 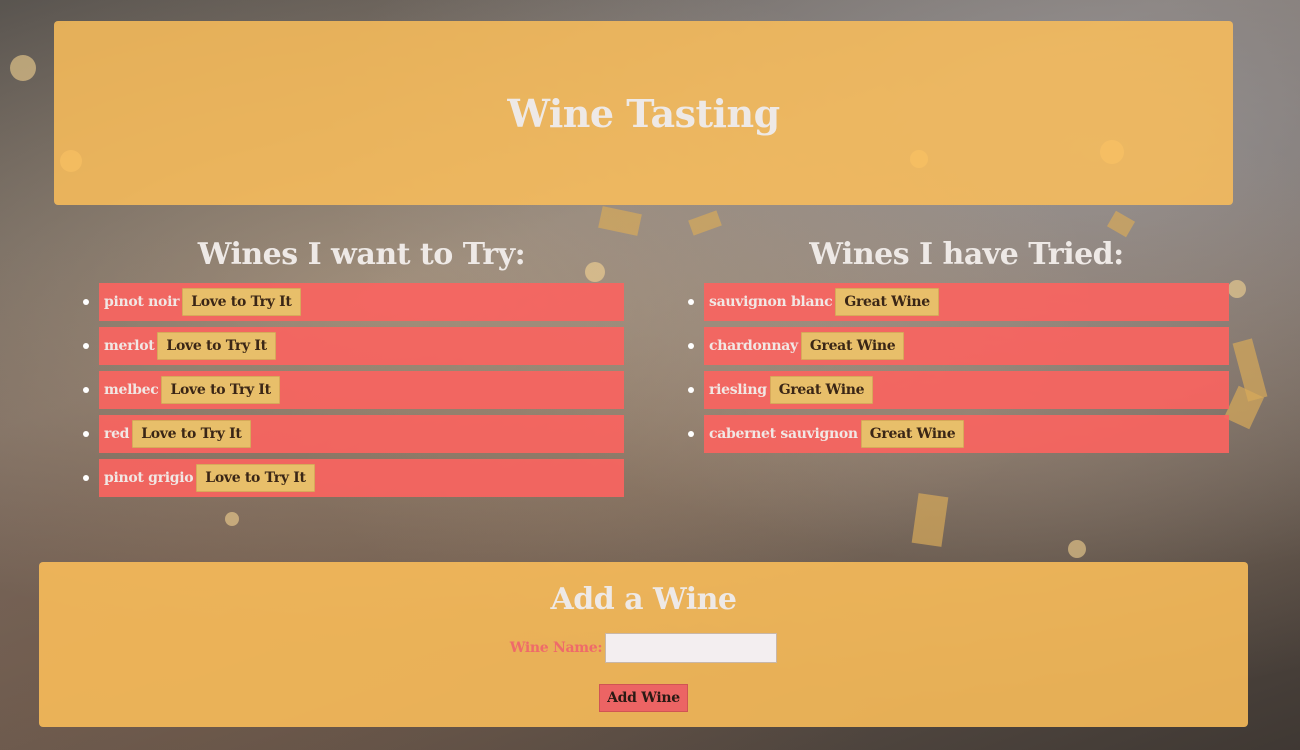 I want to click on wine-name: riesling, so click(x=738, y=390).